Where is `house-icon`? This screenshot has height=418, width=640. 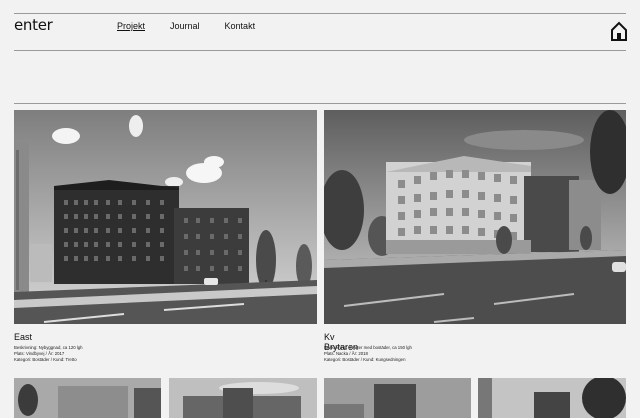 house-icon is located at coordinates (619, 31).